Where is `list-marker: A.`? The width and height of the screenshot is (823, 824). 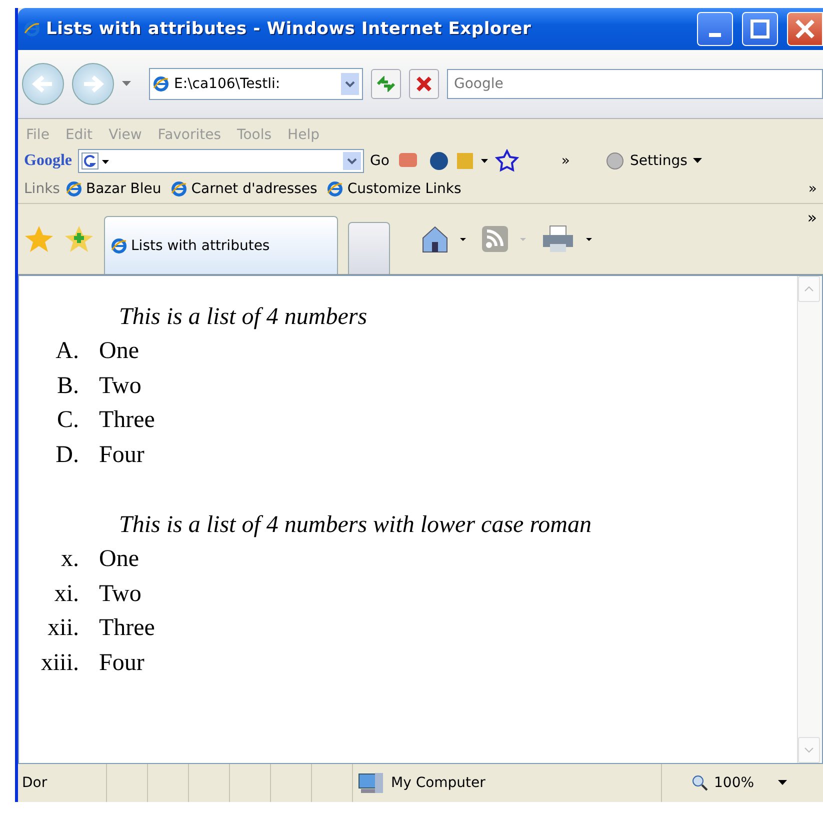 list-marker: A. is located at coordinates (67, 351).